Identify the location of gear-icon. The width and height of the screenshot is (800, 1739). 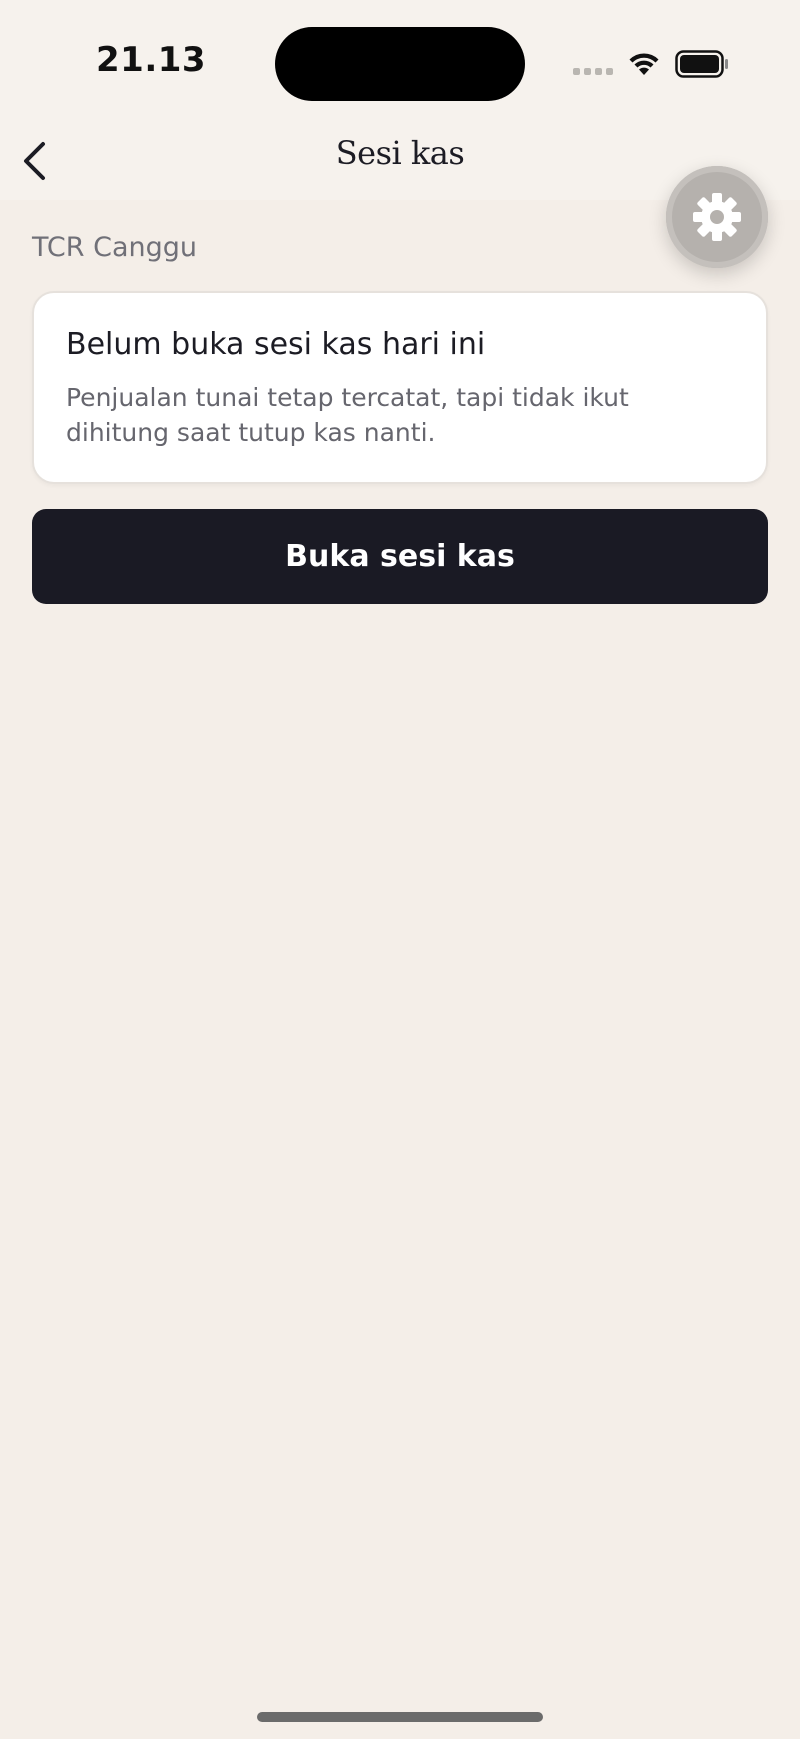
(717, 217).